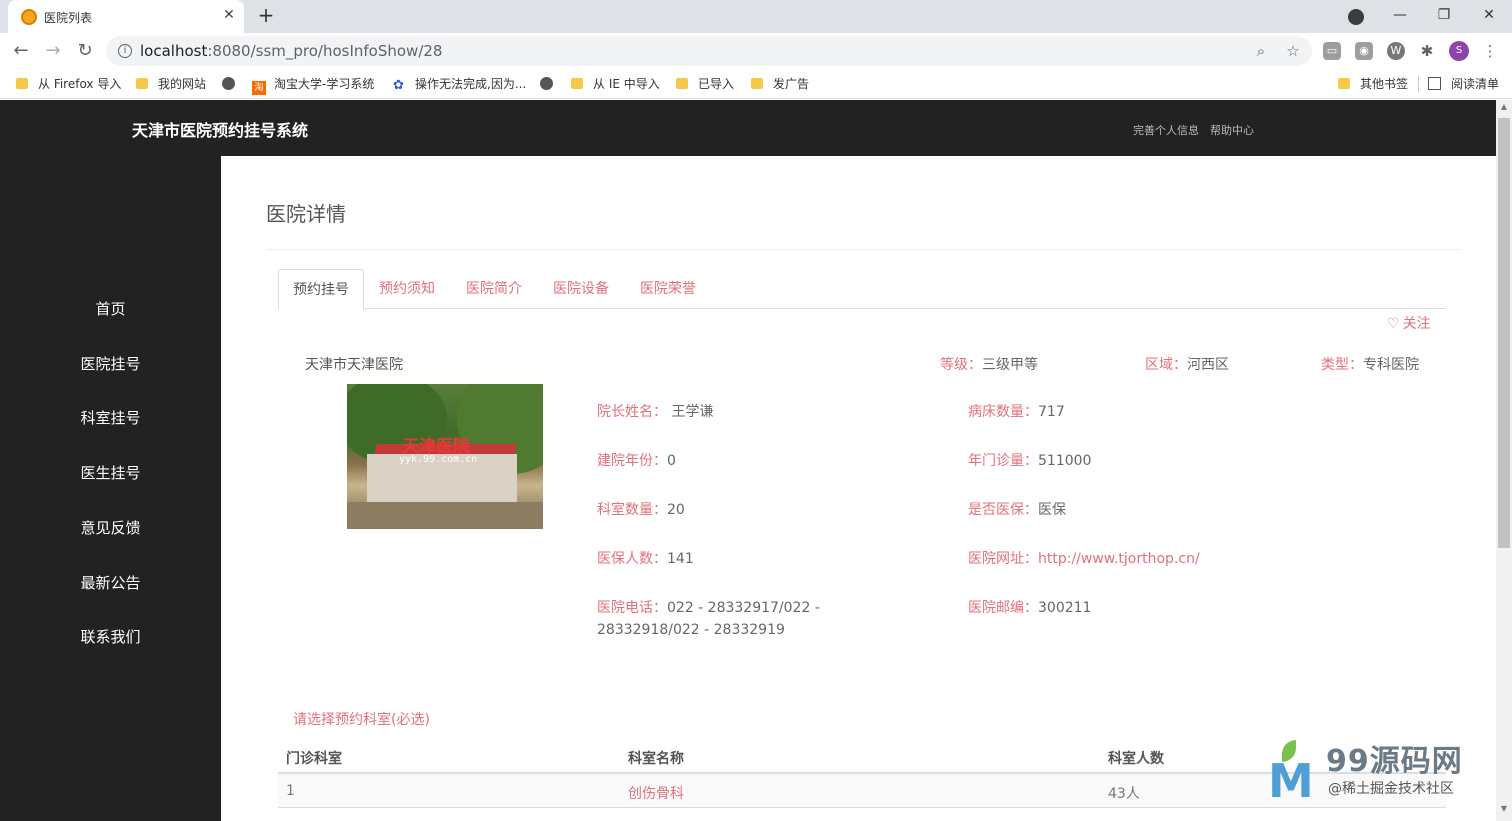  I want to click on bookmark-item: 从 IE 中导入, so click(615, 84).